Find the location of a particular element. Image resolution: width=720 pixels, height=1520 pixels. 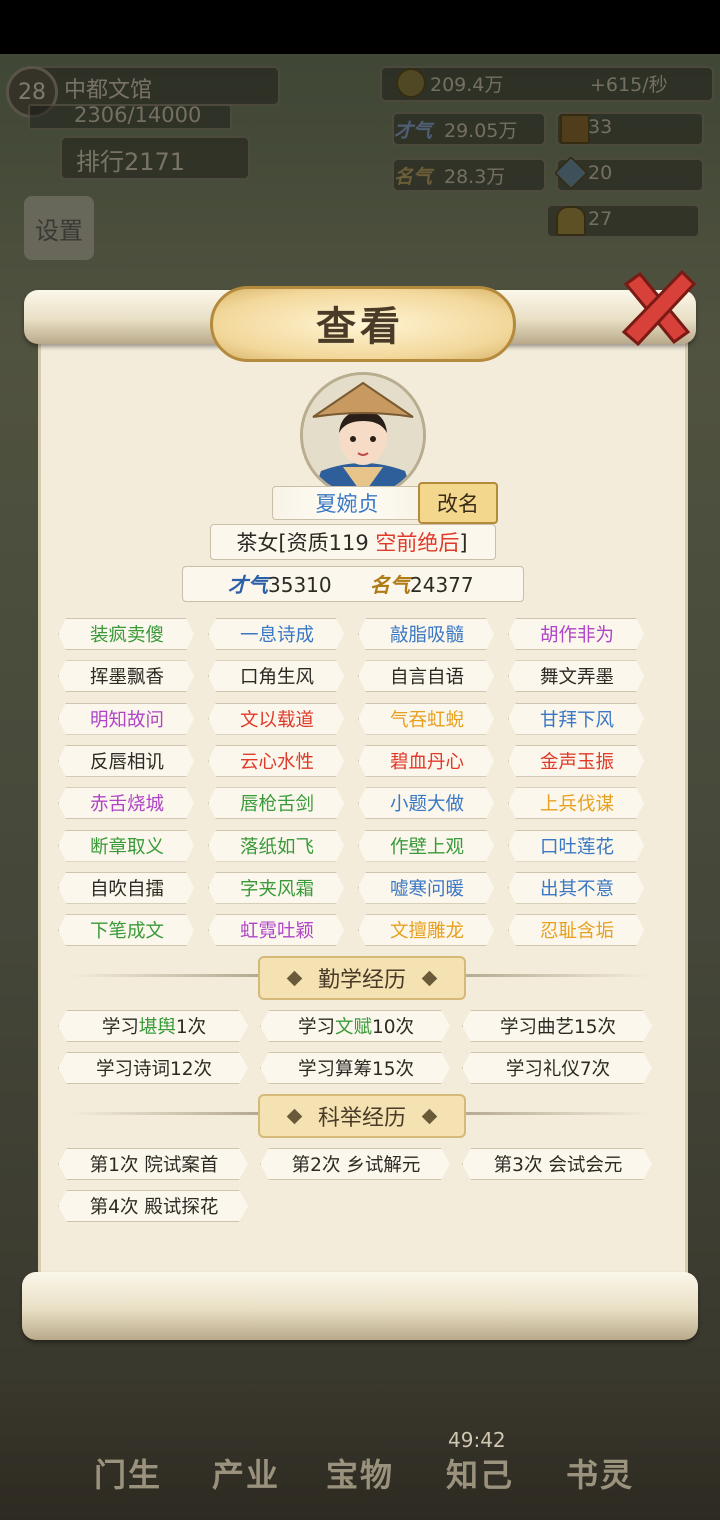

study-count: 7次 is located at coordinates (595, 1069).